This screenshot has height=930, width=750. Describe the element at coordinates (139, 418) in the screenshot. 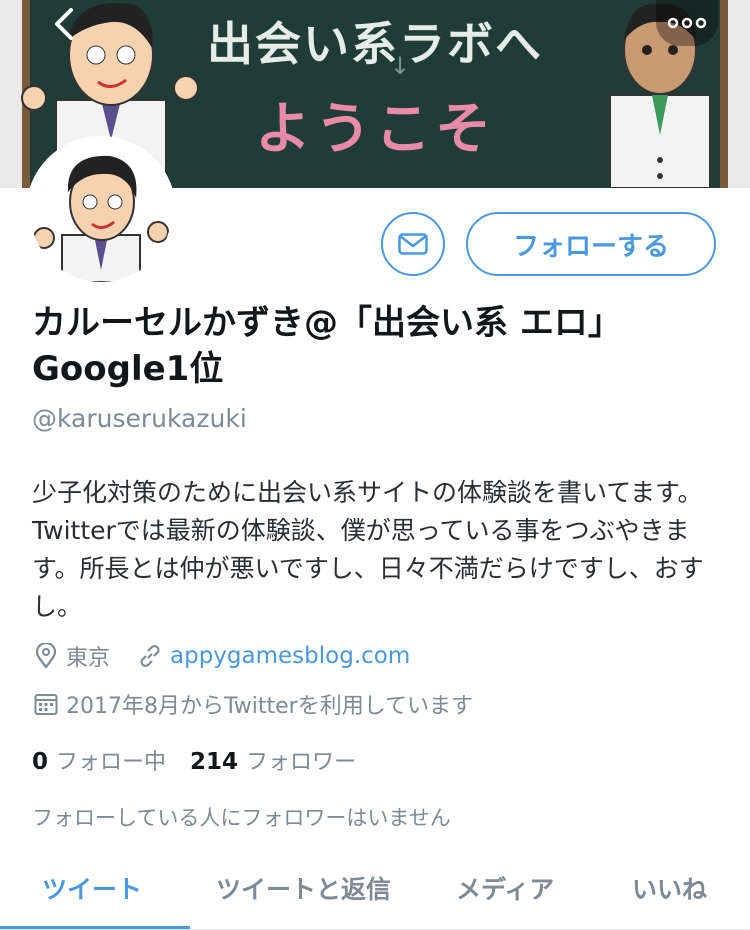

I see `profile-handle: @karuserukazuki` at that location.